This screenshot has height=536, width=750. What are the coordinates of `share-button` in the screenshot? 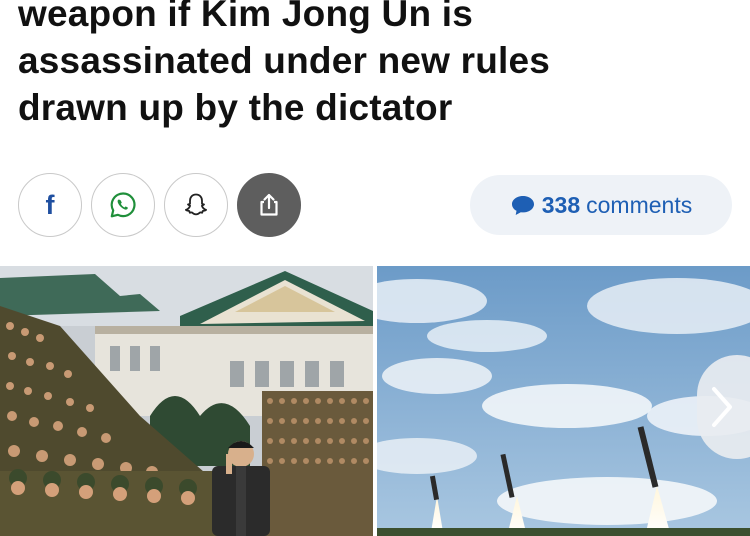 It's located at (269, 205).